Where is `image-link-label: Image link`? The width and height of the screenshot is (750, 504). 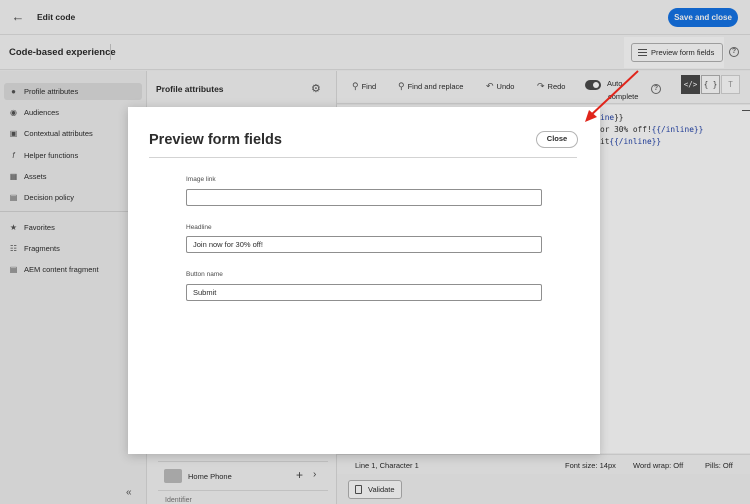 image-link-label: Image link is located at coordinates (201, 179).